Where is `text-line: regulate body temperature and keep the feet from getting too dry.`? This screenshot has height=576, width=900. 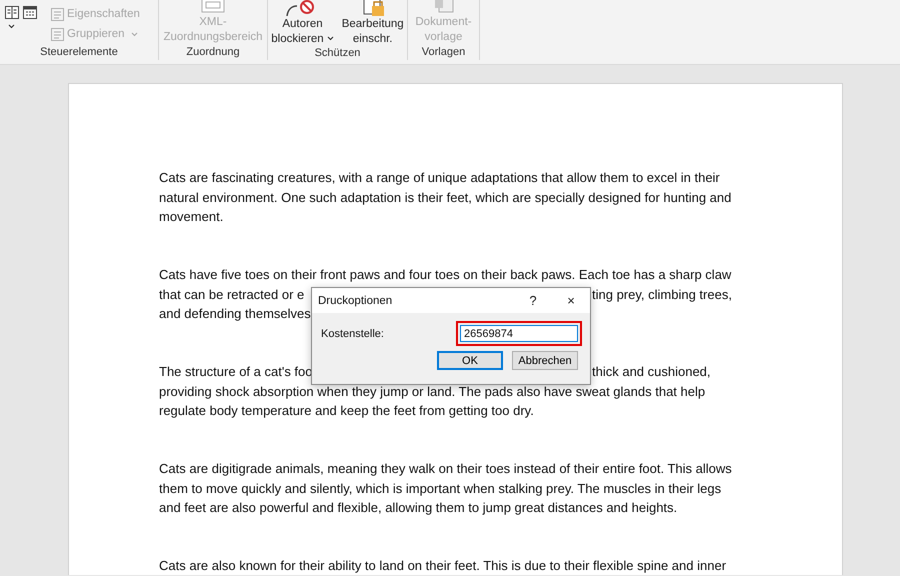 text-line: regulate body temperature and keep the feet from getting too dry. is located at coordinates (346, 410).